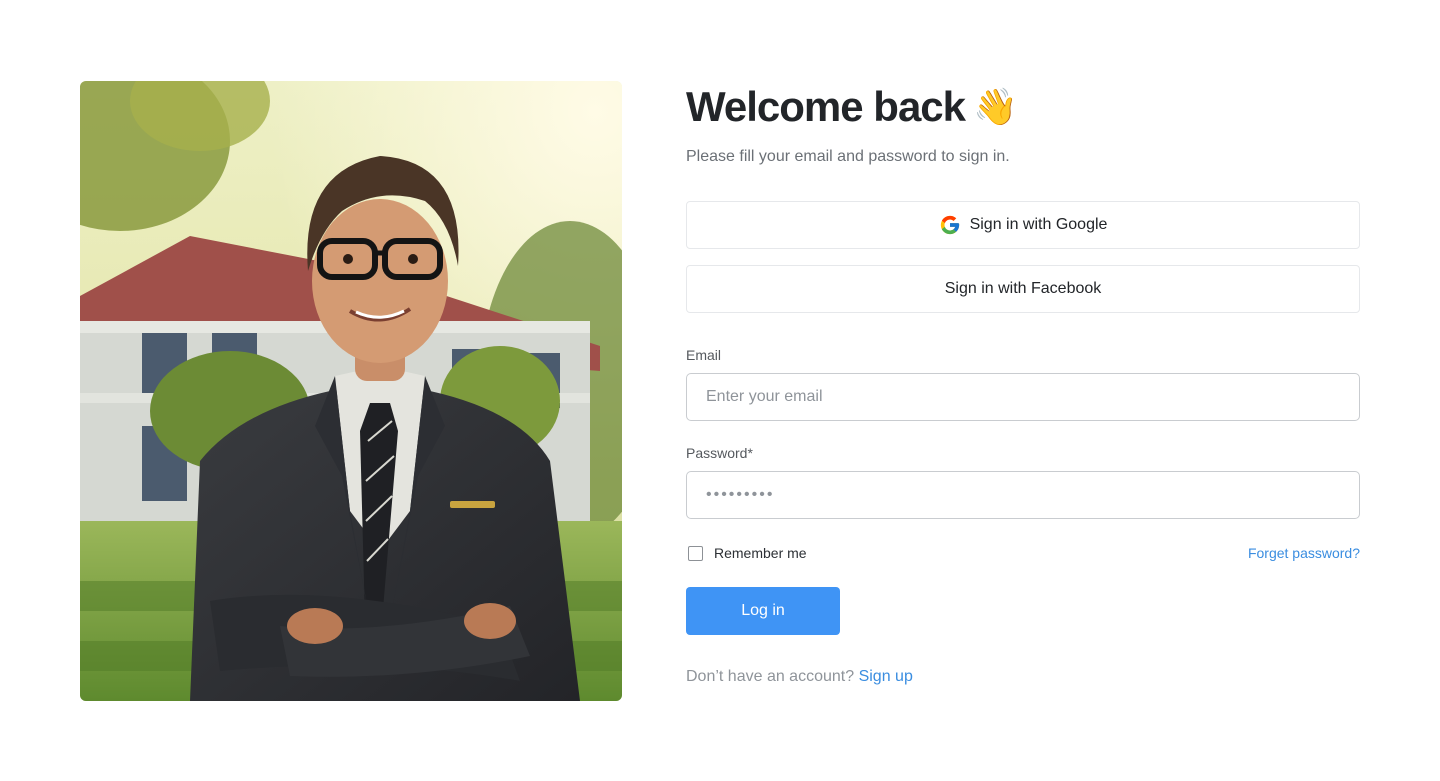  Describe the element at coordinates (1038, 224) in the screenshot. I see `google-signin-label: Sign in with Google` at that location.